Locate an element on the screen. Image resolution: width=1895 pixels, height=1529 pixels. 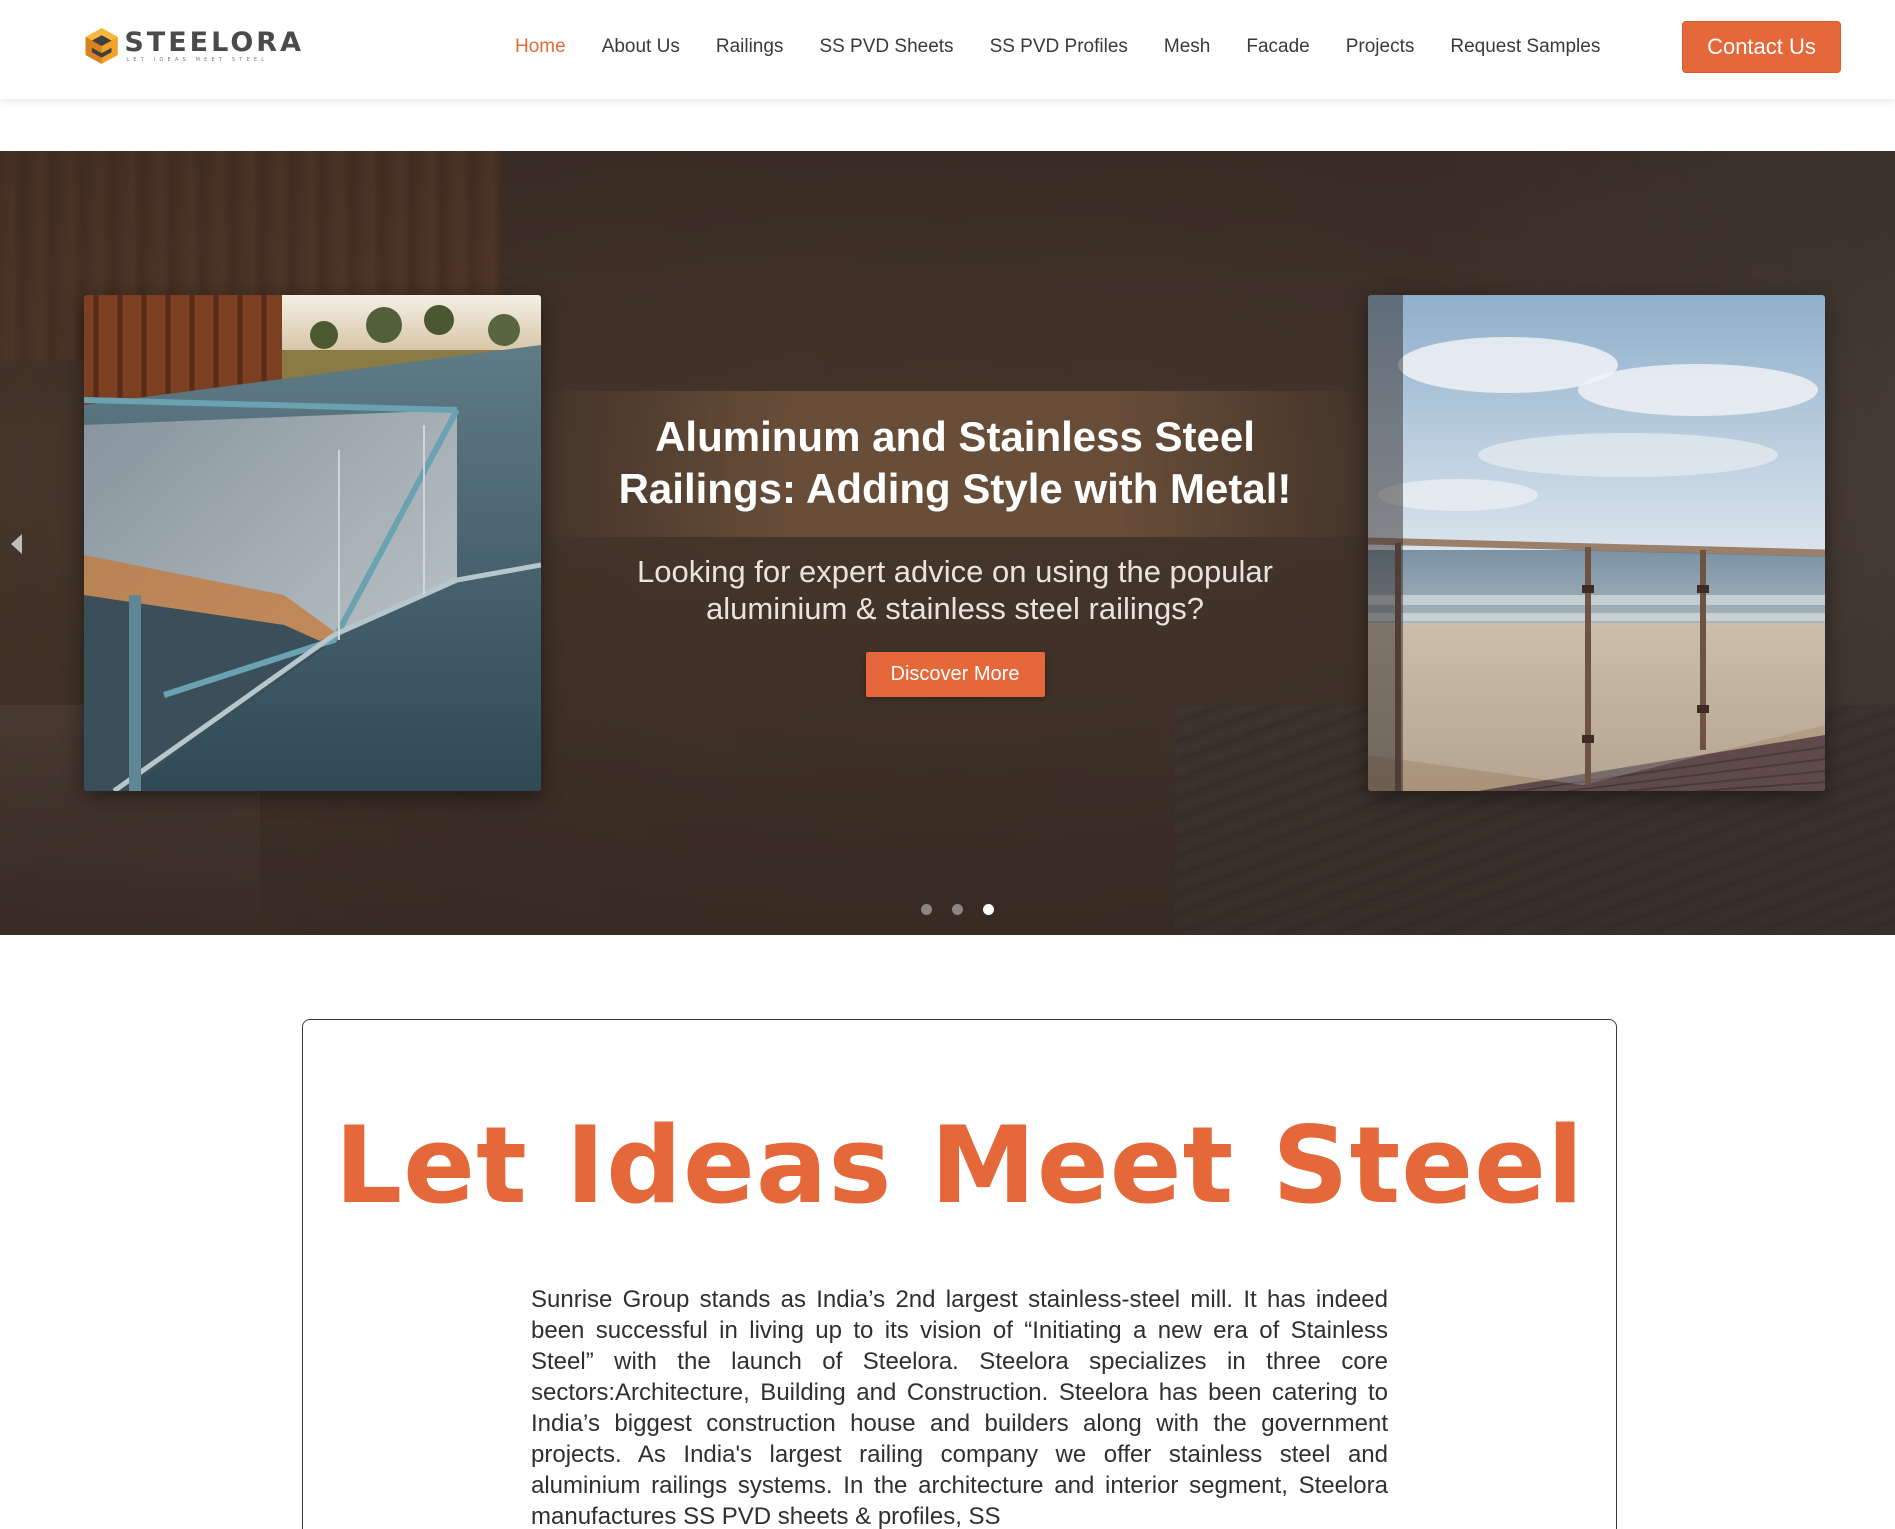
brand-name: STEELORA is located at coordinates (214, 42).